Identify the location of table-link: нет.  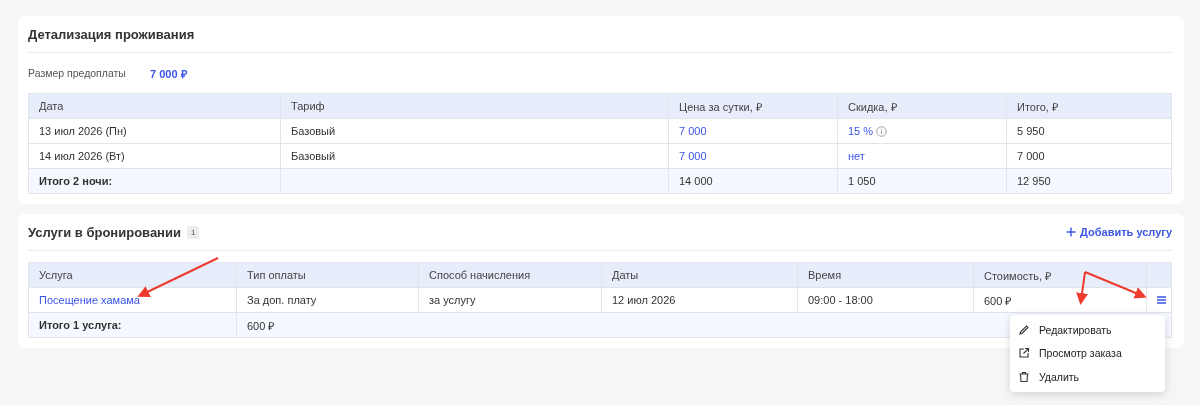
(922, 156).